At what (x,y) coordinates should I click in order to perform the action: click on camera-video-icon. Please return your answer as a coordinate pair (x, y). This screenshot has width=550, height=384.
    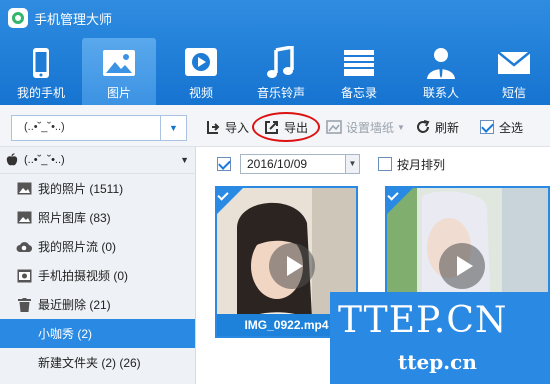
    Looking at the image, I should click on (24, 276).